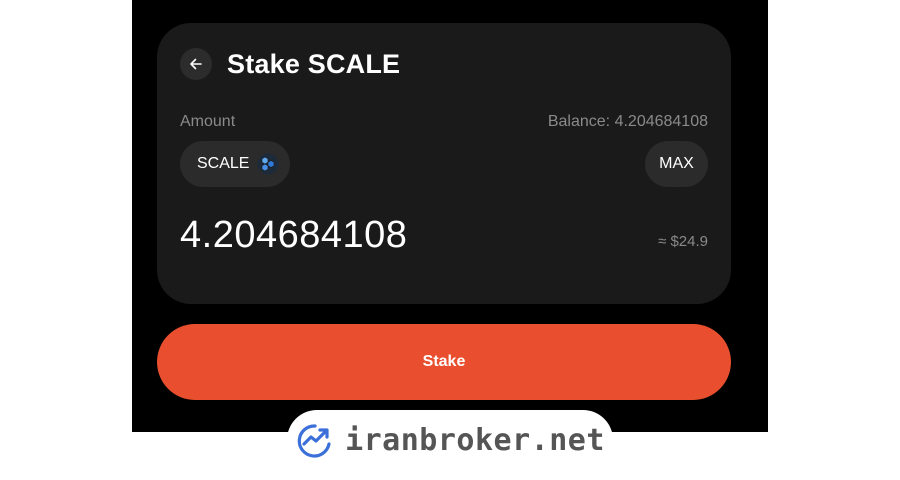  What do you see at coordinates (314, 441) in the screenshot?
I see `trend-chart-logo-icon` at bounding box center [314, 441].